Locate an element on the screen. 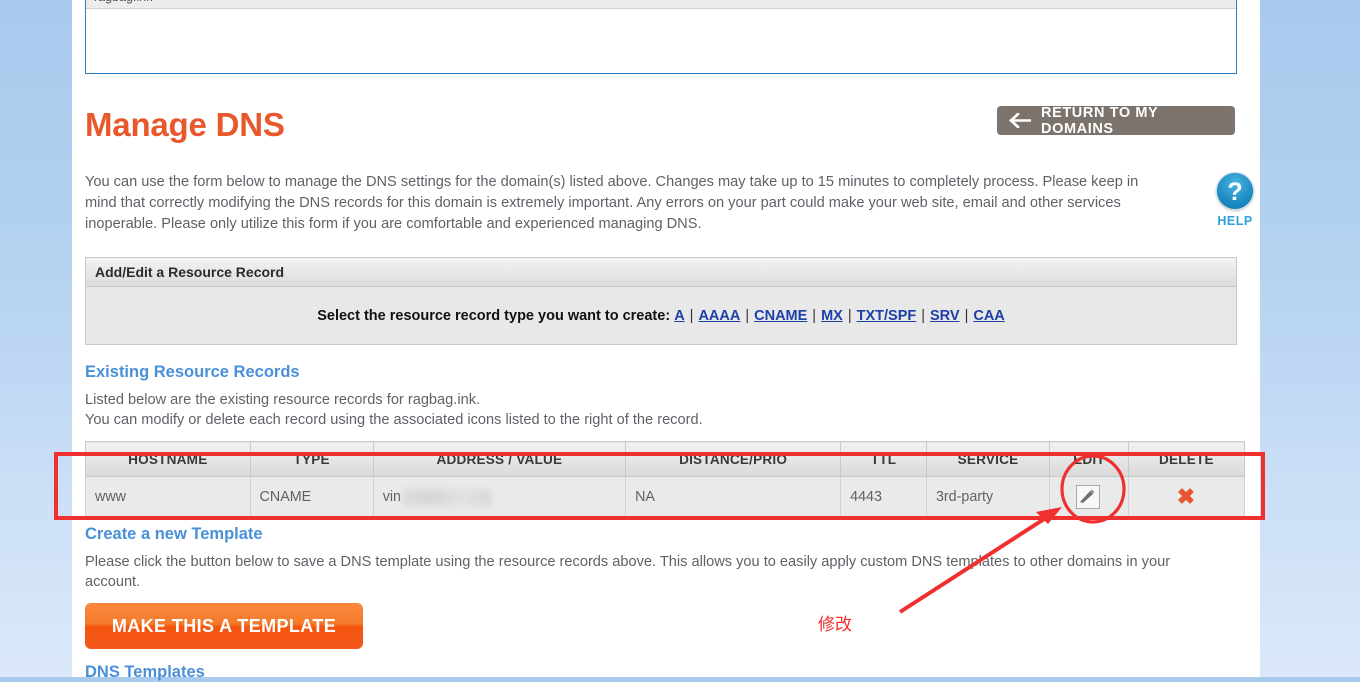  column-header-edit: EDIT is located at coordinates (1089, 459).